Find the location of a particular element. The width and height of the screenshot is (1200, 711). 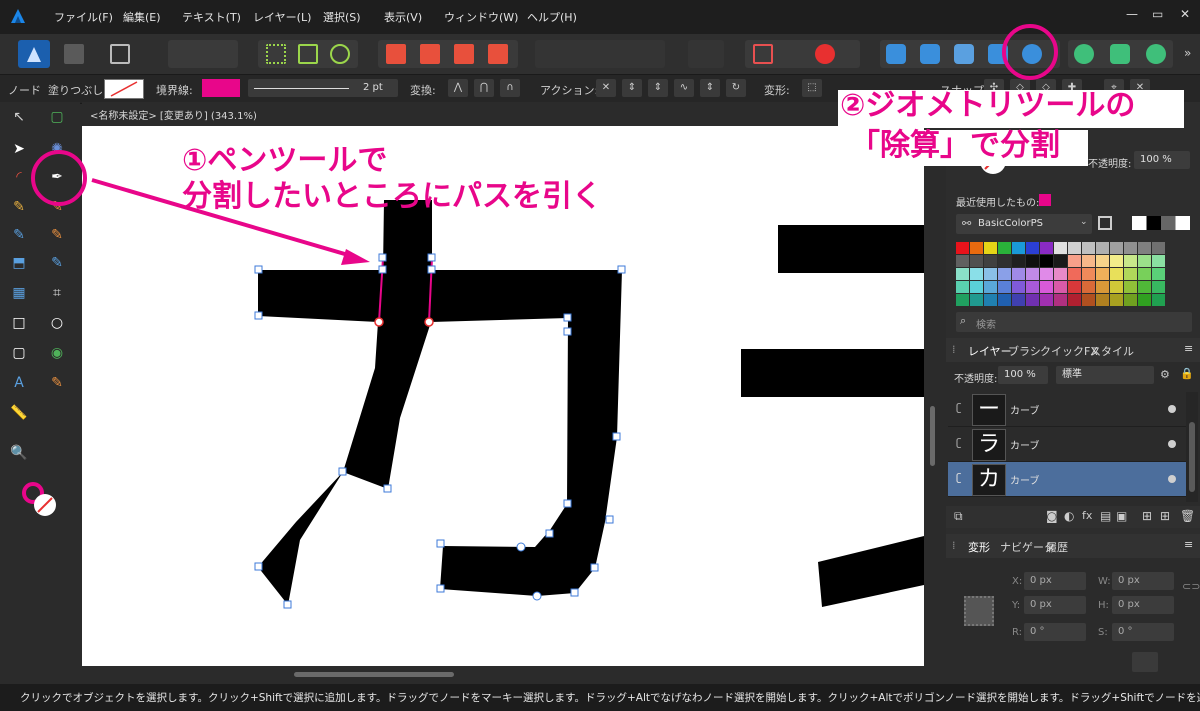

panel-grip-icon: ⁞ is located at coordinates (954, 349).